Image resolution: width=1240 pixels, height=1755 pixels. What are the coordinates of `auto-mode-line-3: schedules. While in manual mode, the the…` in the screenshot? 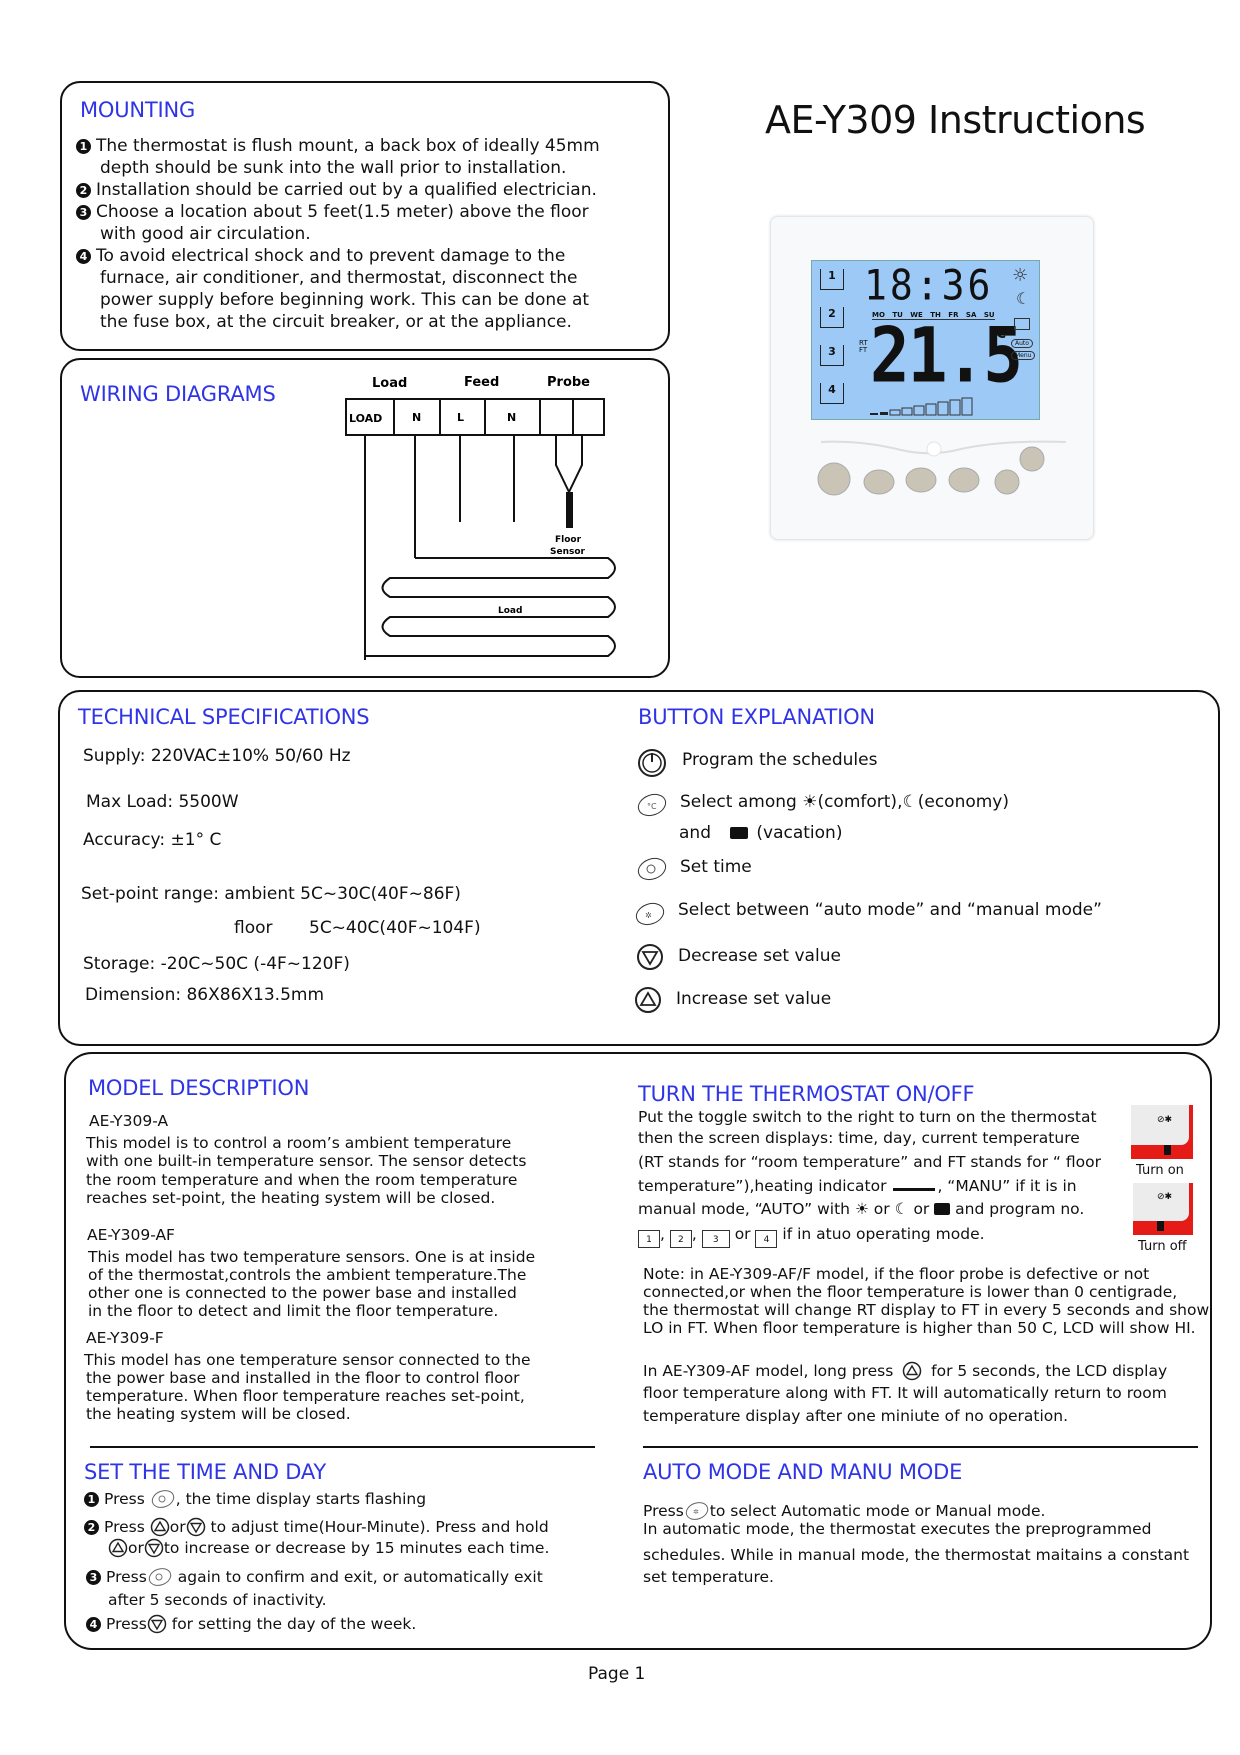 It's located at (916, 1555).